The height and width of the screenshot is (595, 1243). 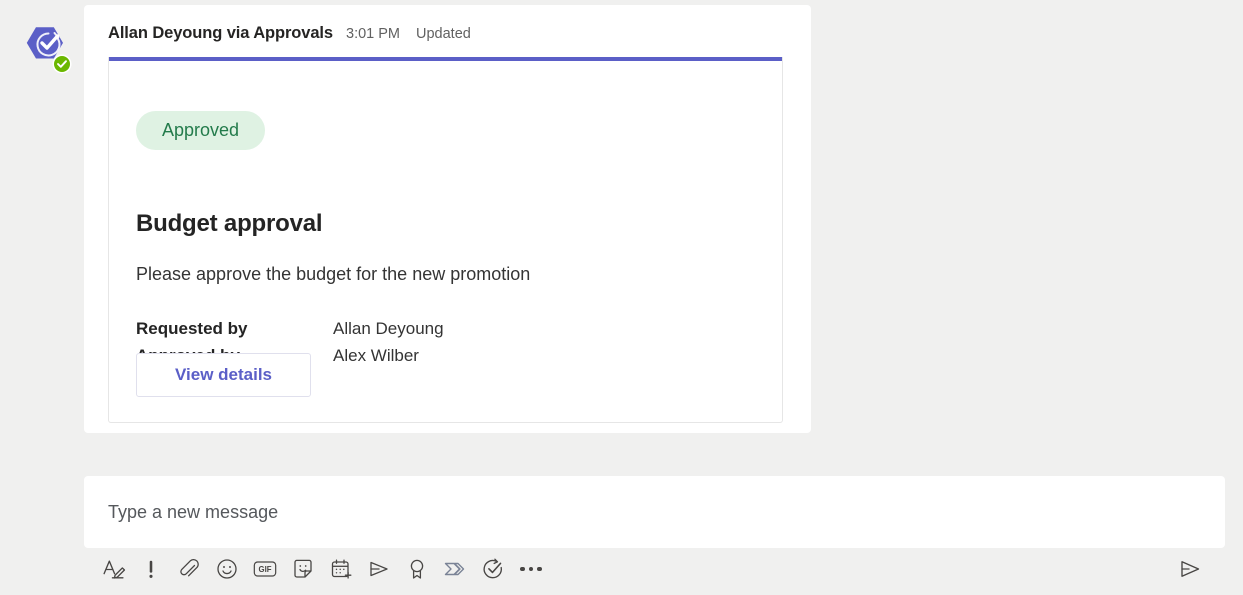 I want to click on fact-value: Alex Wilber, so click(x=376, y=355).